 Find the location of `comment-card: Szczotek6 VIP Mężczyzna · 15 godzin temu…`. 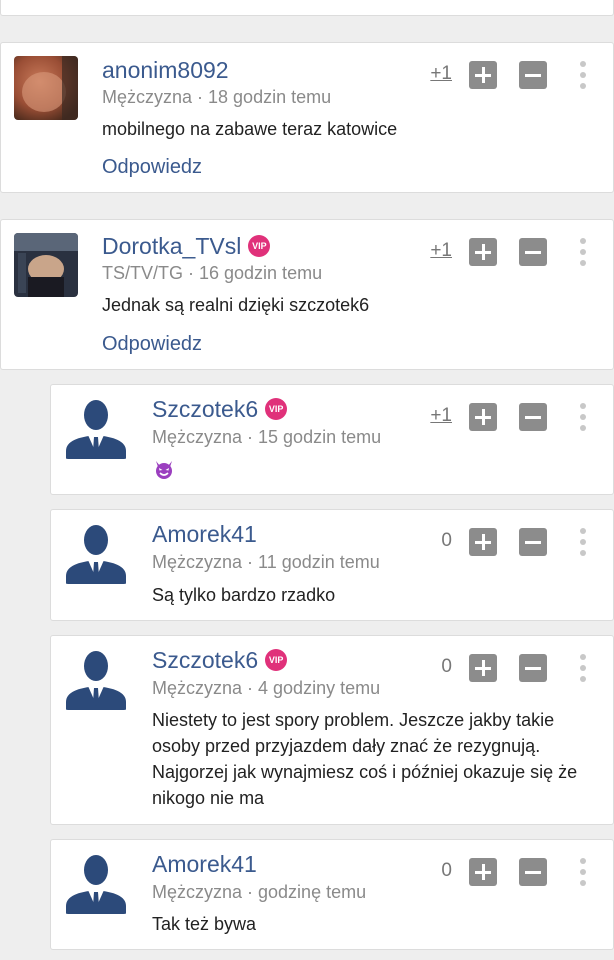

comment-card: Szczotek6 VIP Mężczyzna · 15 godzin temu… is located at coordinates (332, 439).